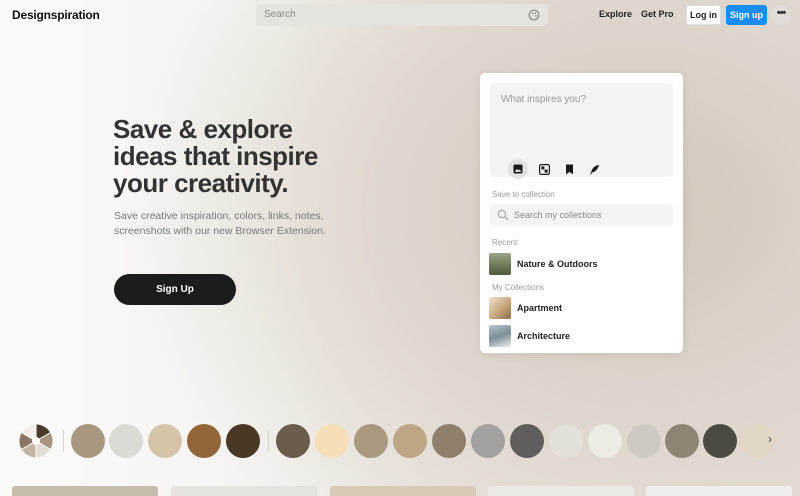 The image size is (800, 496). What do you see at coordinates (657, 14) in the screenshot?
I see `nav-get-pro-link: Get Pro` at bounding box center [657, 14].